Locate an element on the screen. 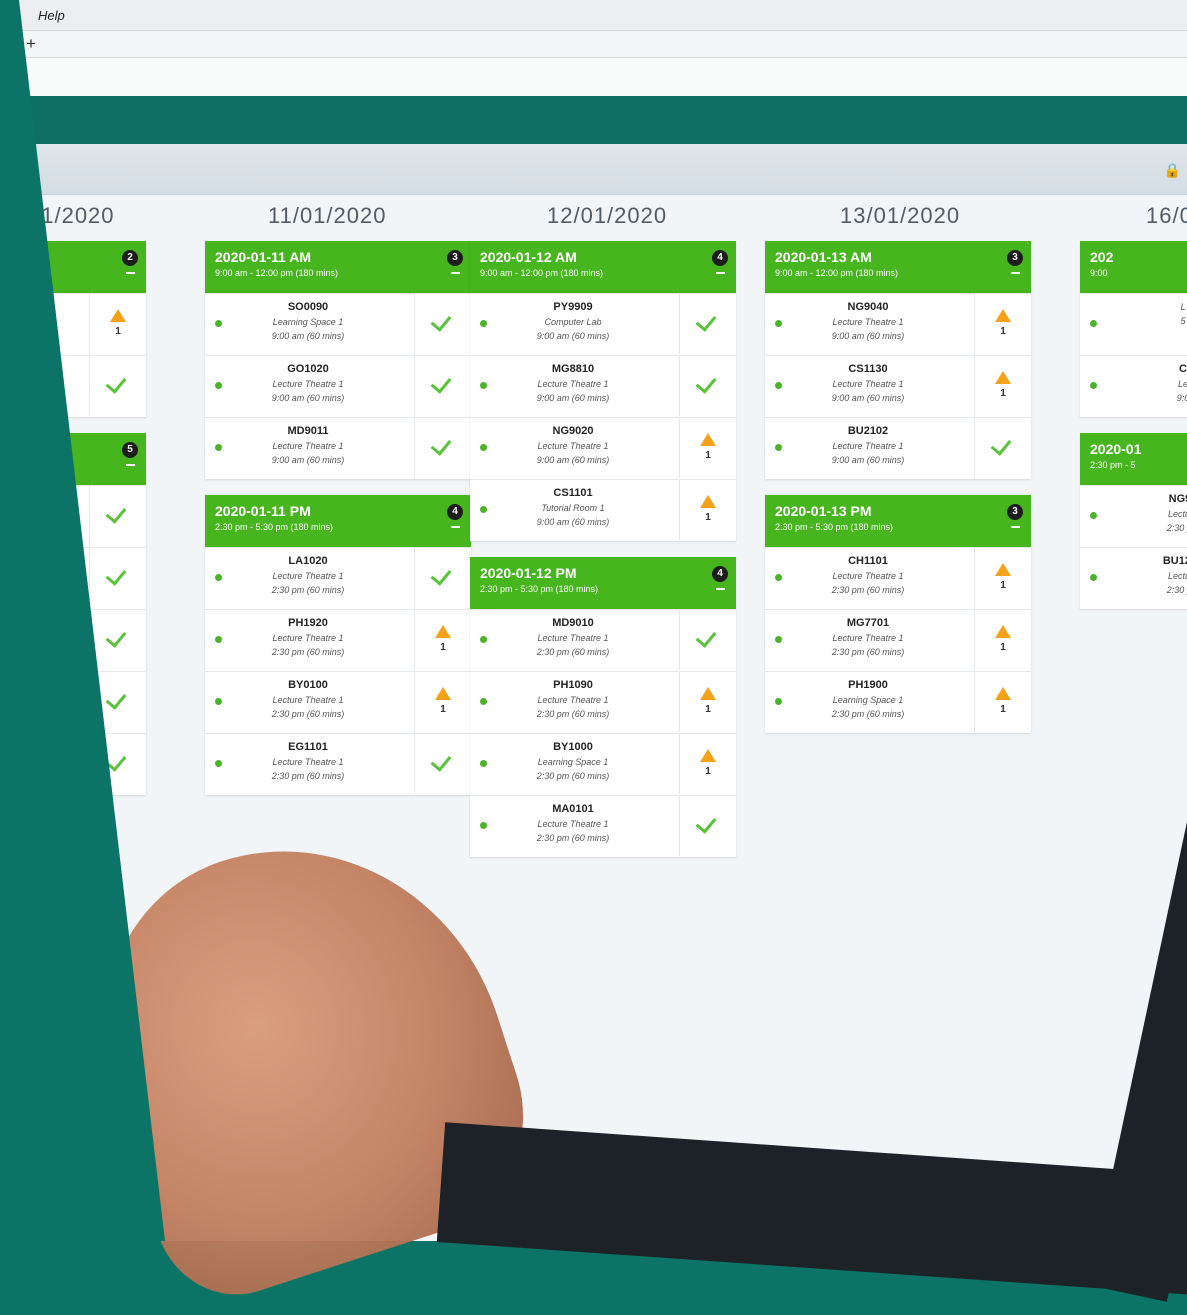  session-header: 2020-01 2:30 pm - 5 is located at coordinates (1133, 459).